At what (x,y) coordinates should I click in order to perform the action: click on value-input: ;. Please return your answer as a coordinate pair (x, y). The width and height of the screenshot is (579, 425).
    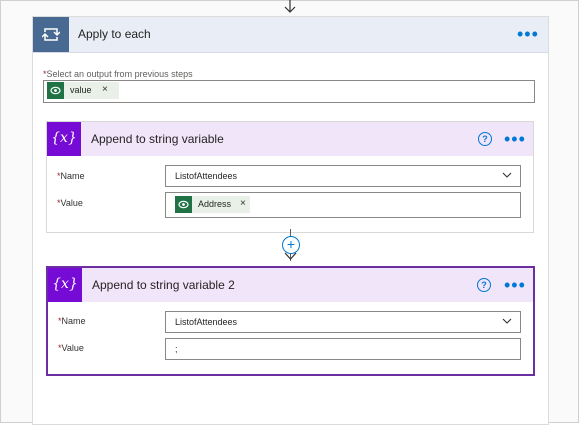
    Looking at the image, I should click on (343, 349).